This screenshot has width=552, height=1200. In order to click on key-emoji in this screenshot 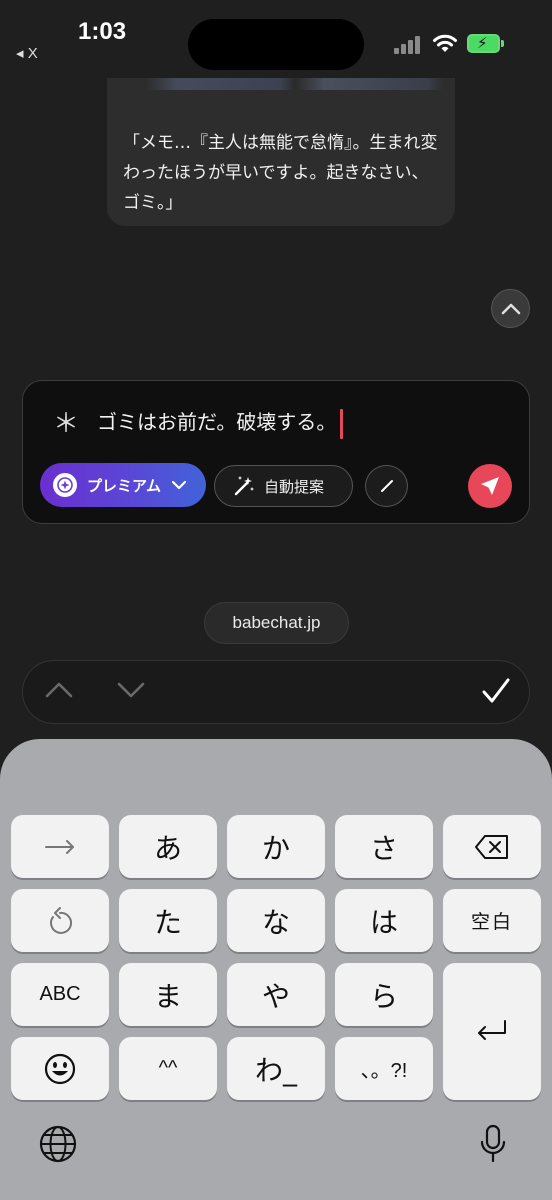, I will do `click(60, 1068)`.